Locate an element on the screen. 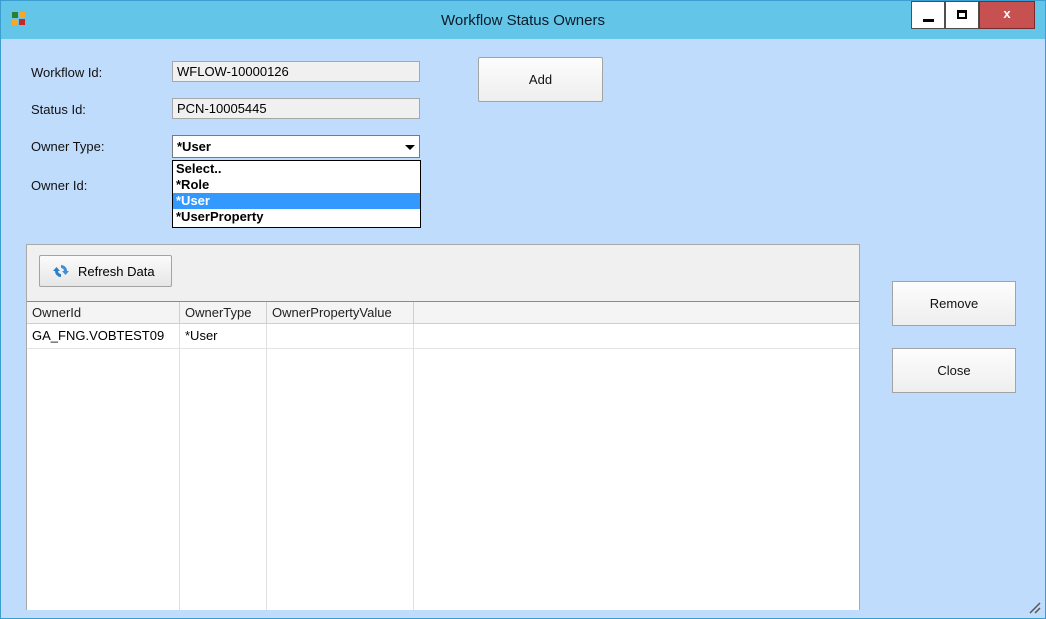 This screenshot has width=1046, height=619. close-icon: x is located at coordinates (1007, 13).